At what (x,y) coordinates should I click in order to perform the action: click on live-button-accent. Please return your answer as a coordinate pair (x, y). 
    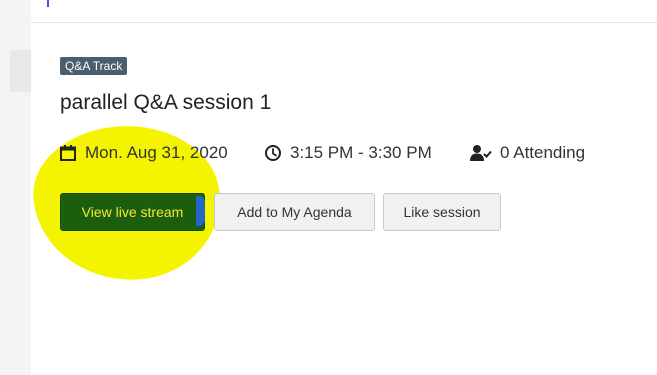
    Looking at the image, I should click on (200, 211).